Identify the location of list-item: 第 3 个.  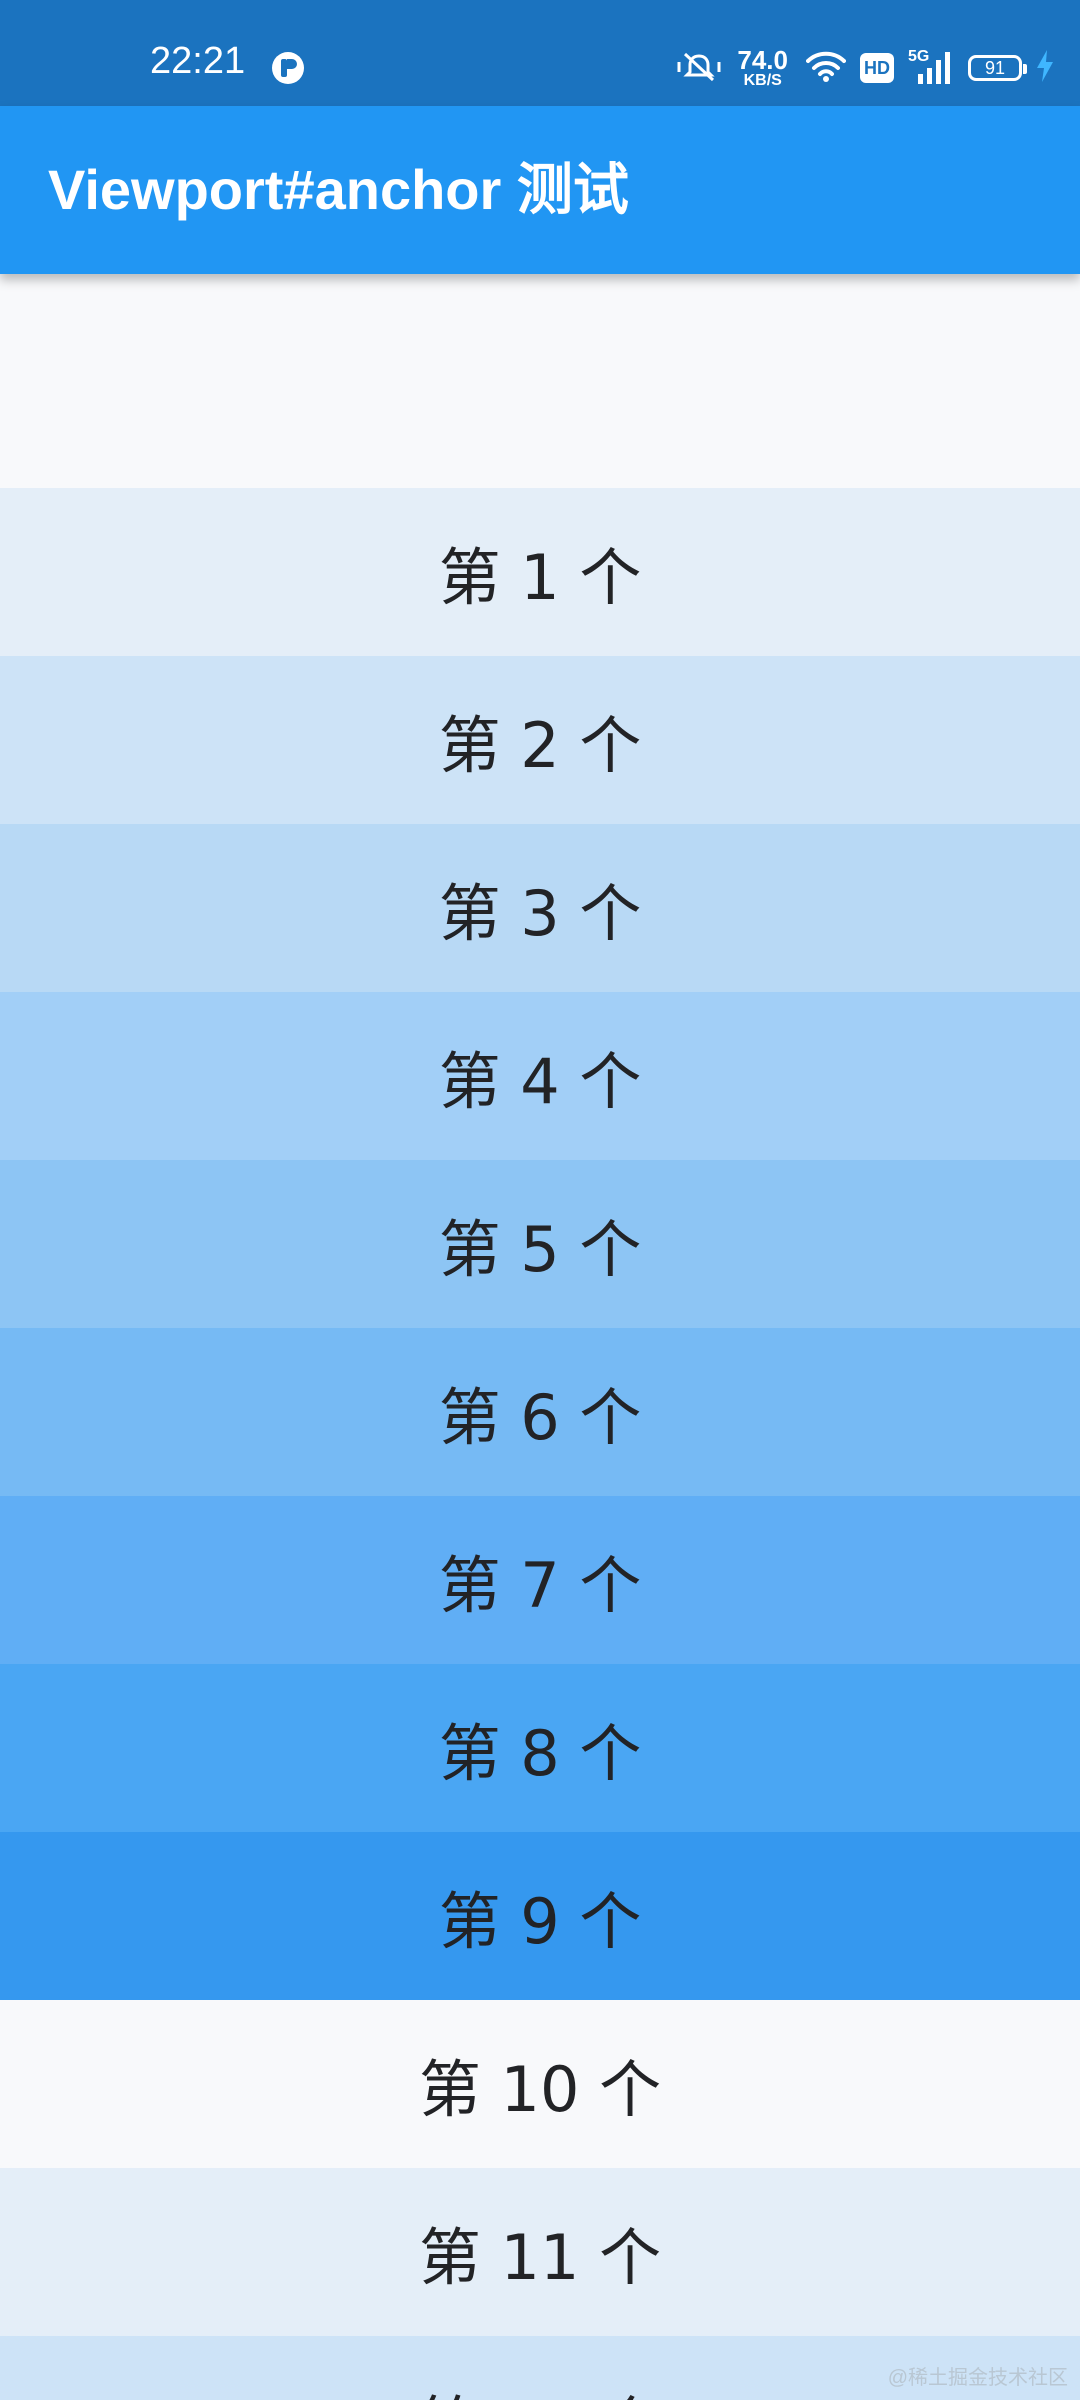
(540, 908).